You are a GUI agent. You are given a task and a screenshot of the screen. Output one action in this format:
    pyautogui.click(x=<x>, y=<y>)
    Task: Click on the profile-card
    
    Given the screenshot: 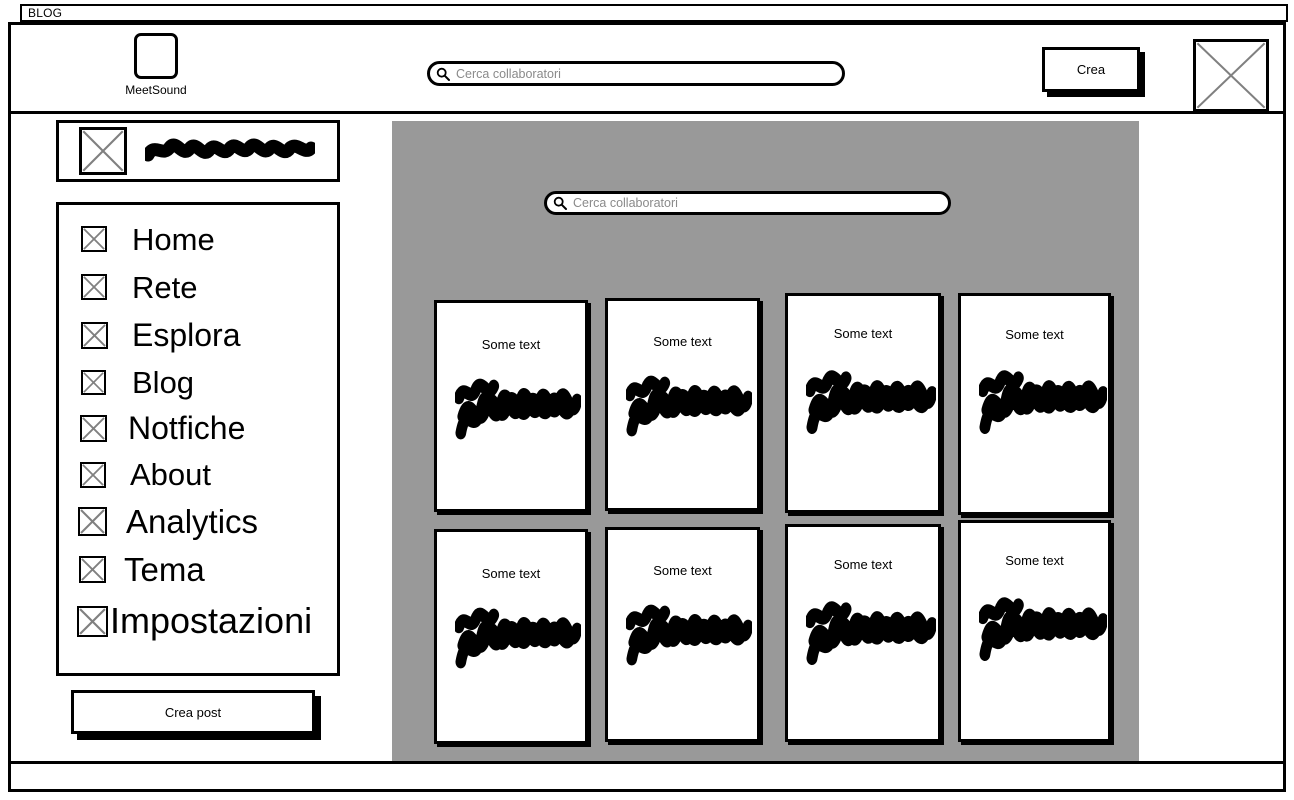 What is the action you would take?
    pyautogui.click(x=198, y=151)
    